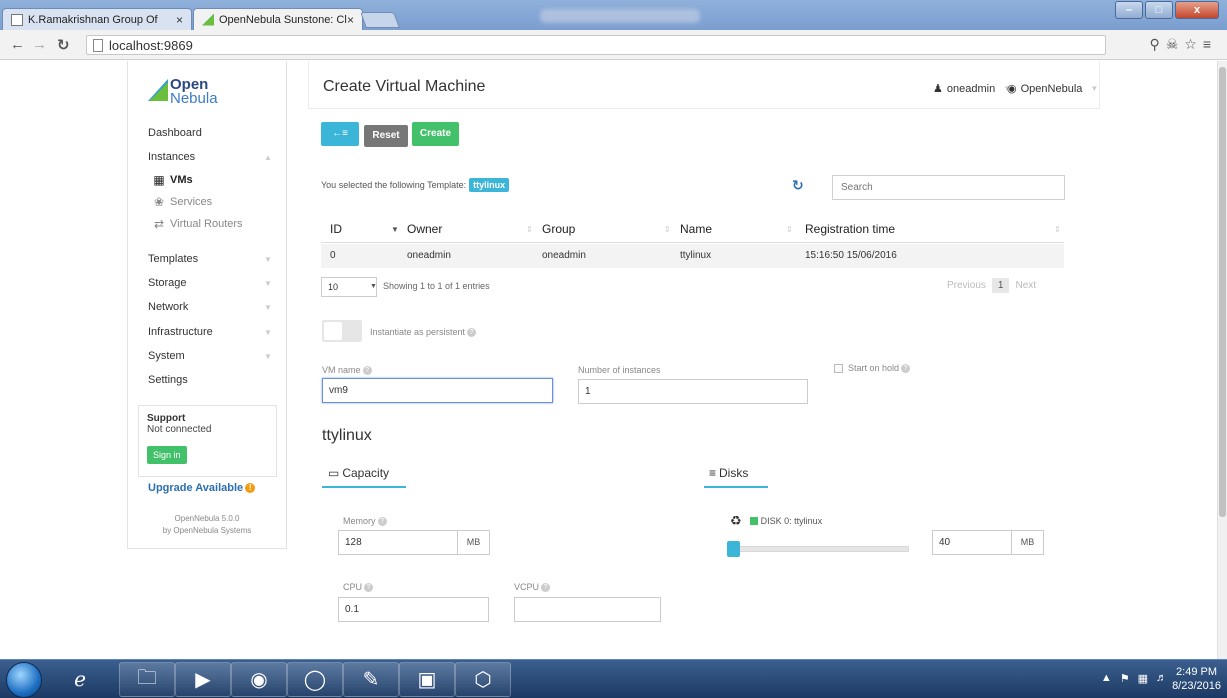 This screenshot has height=698, width=1227. What do you see at coordinates (427, 679) in the screenshot?
I see `presentation-icon: ▣` at bounding box center [427, 679].